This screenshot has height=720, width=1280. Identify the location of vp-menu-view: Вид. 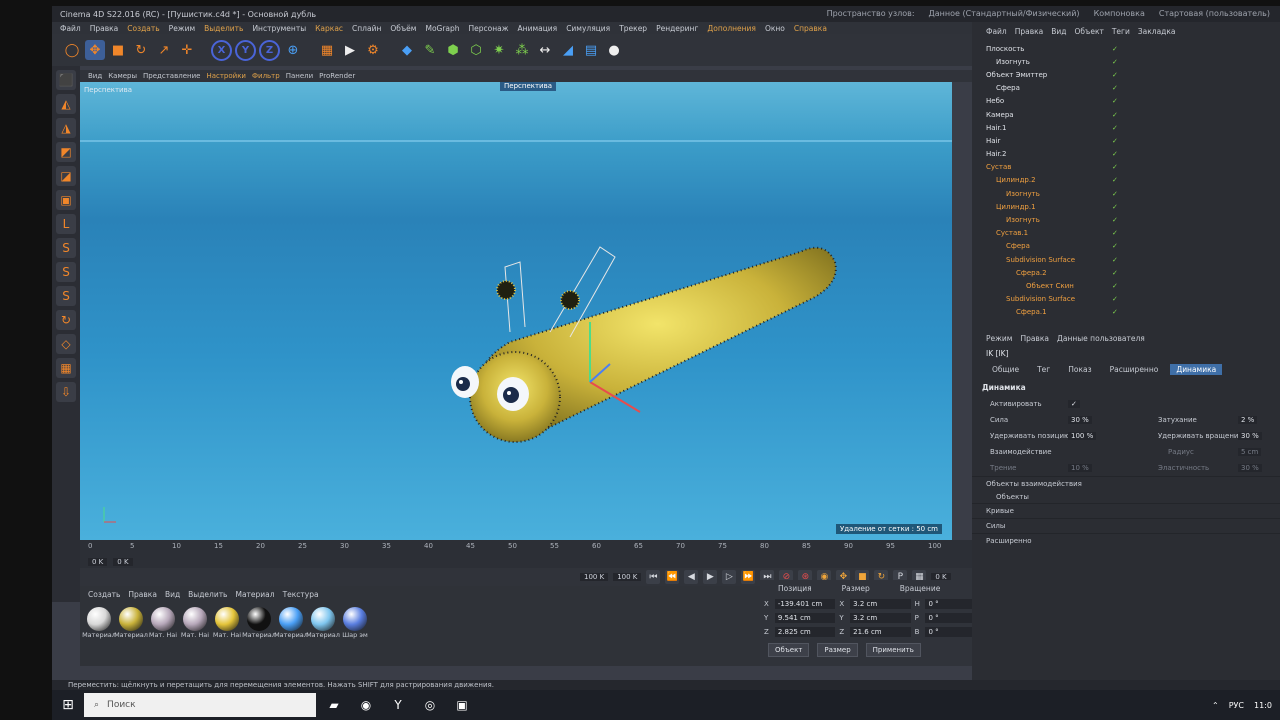
(95, 76).